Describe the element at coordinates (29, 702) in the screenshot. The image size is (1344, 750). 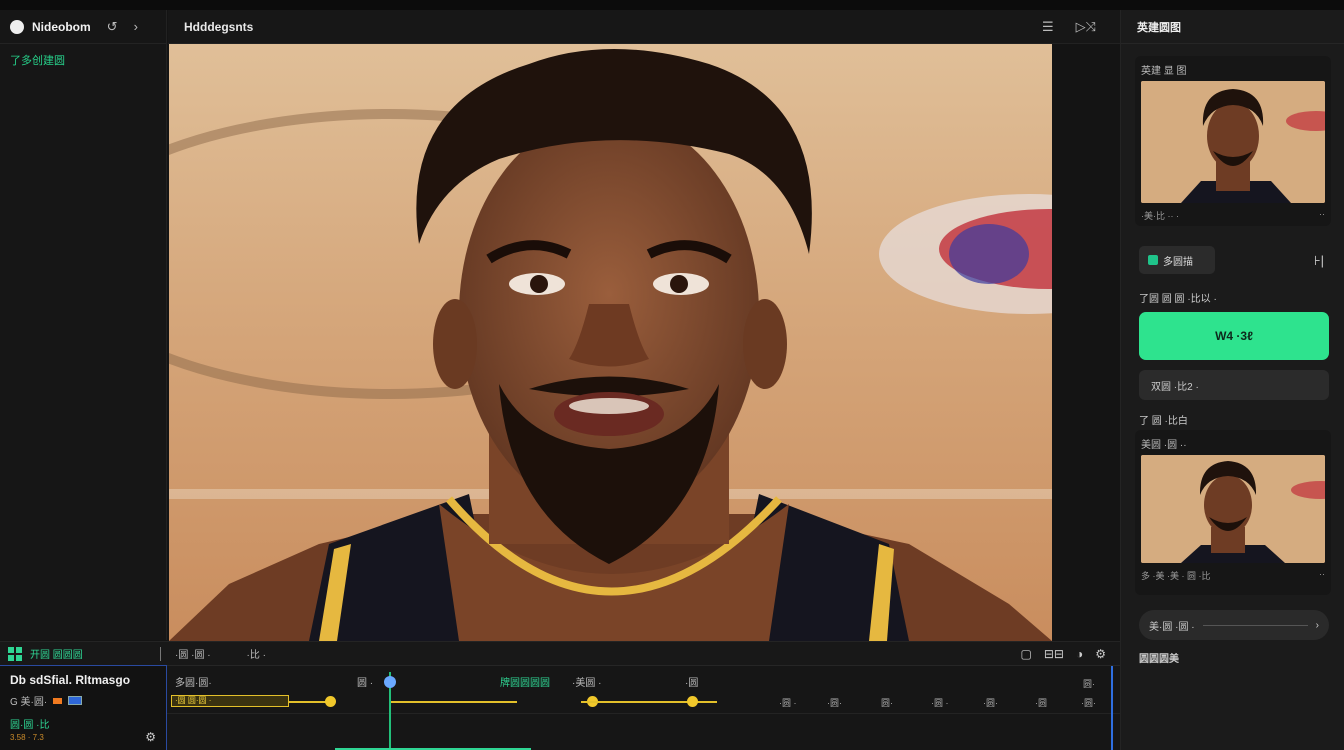
I see `clip-info-row-label: G 美·圆·` at that location.